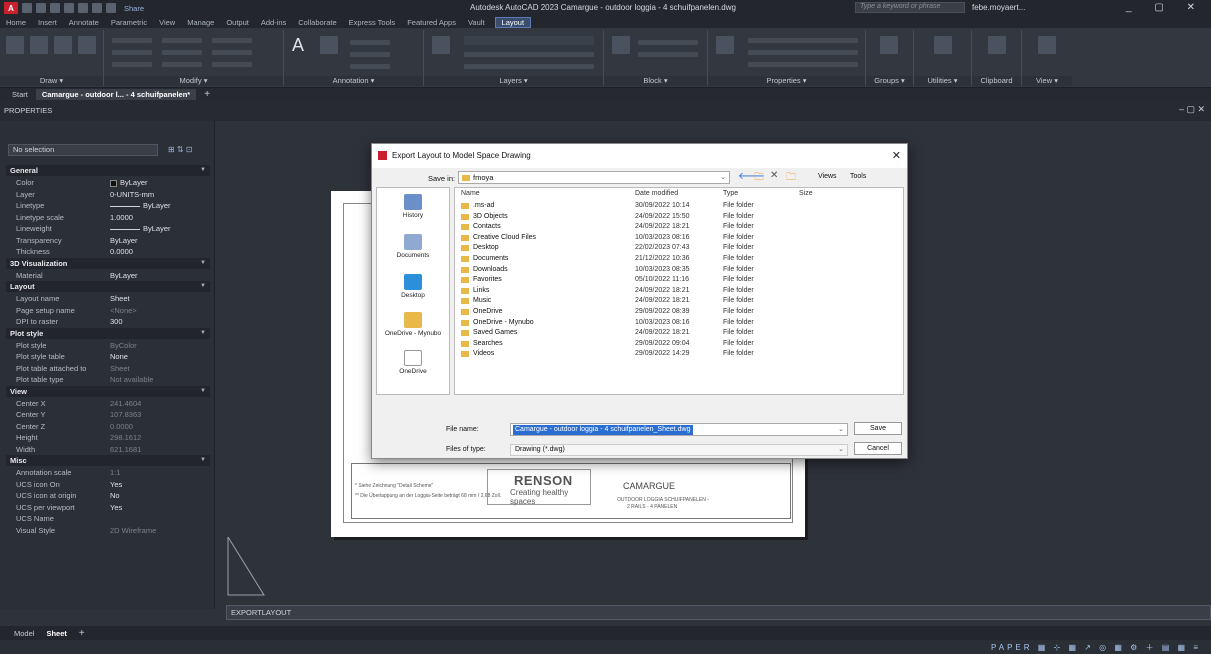 Image resolution: width=1211 pixels, height=654 pixels. Describe the element at coordinates (301, 45) in the screenshot. I see `text-icon: A` at that location.